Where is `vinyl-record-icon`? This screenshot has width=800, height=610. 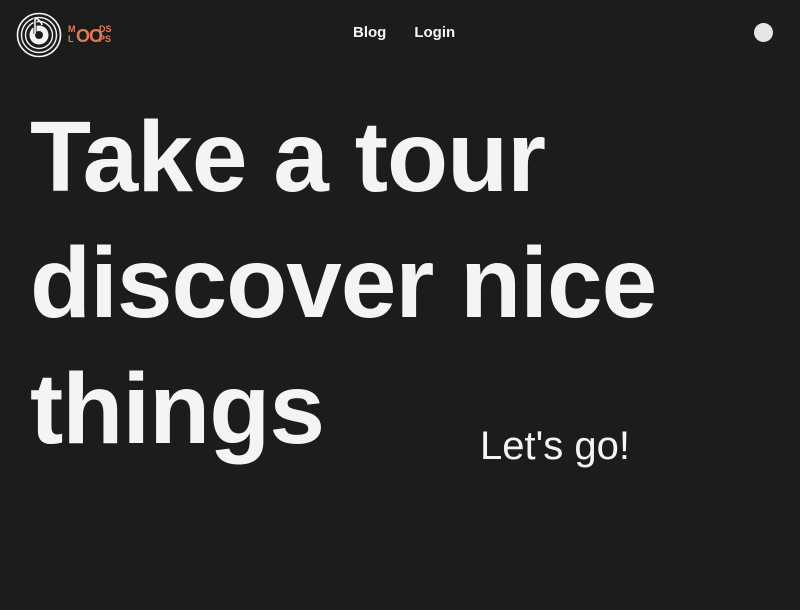
vinyl-record-icon is located at coordinates (39, 35).